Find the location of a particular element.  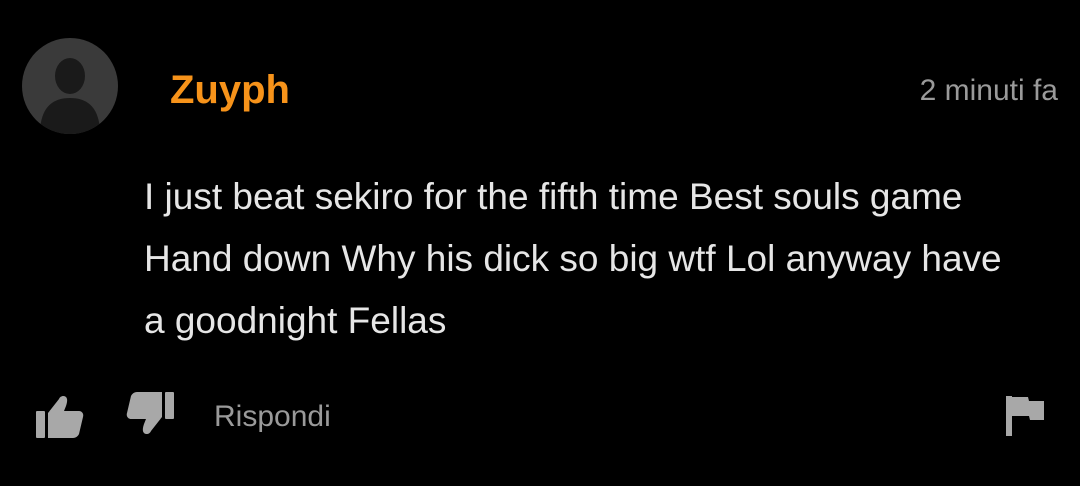

flag-icon is located at coordinates (1025, 416).